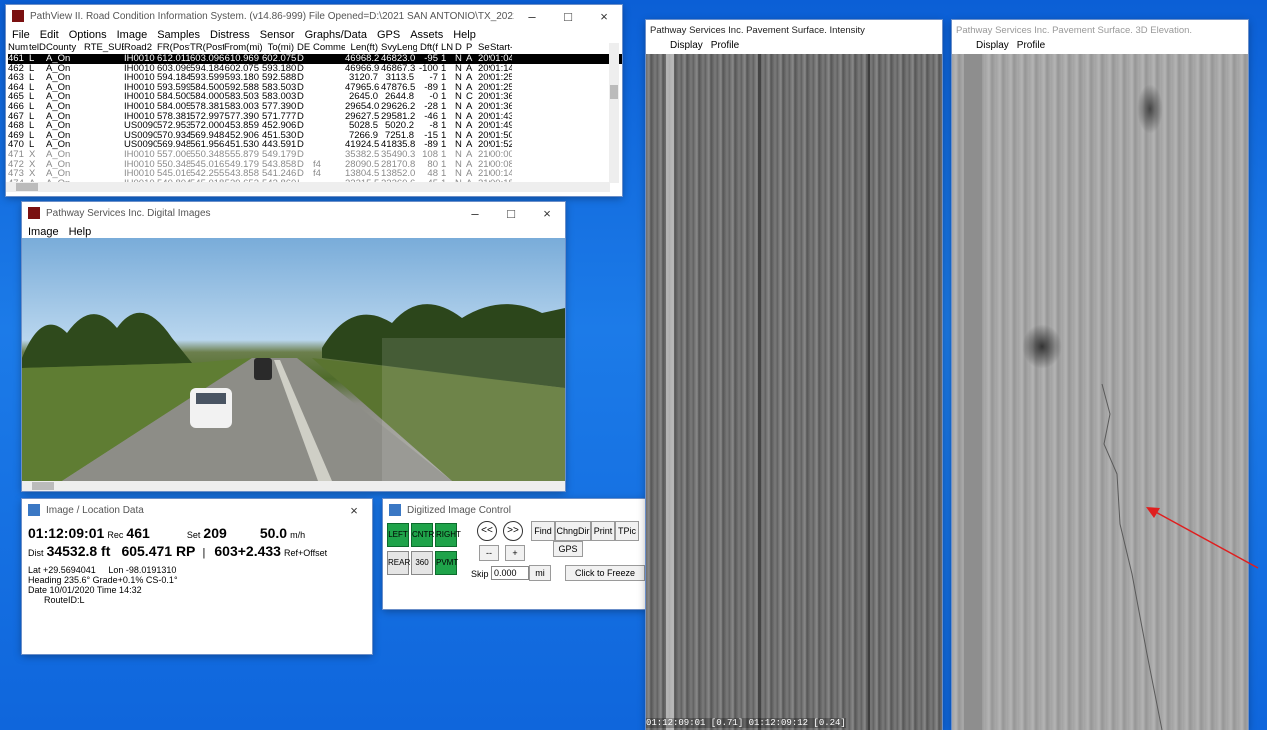 The width and height of the screenshot is (1267, 730). I want to click on main-menu-image: Image, so click(132, 35).